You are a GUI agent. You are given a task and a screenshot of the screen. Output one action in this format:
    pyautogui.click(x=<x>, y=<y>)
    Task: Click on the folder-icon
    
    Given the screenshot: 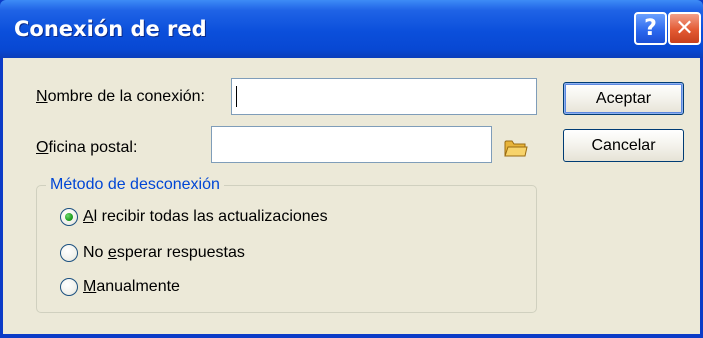 What is the action you would take?
    pyautogui.click(x=516, y=150)
    